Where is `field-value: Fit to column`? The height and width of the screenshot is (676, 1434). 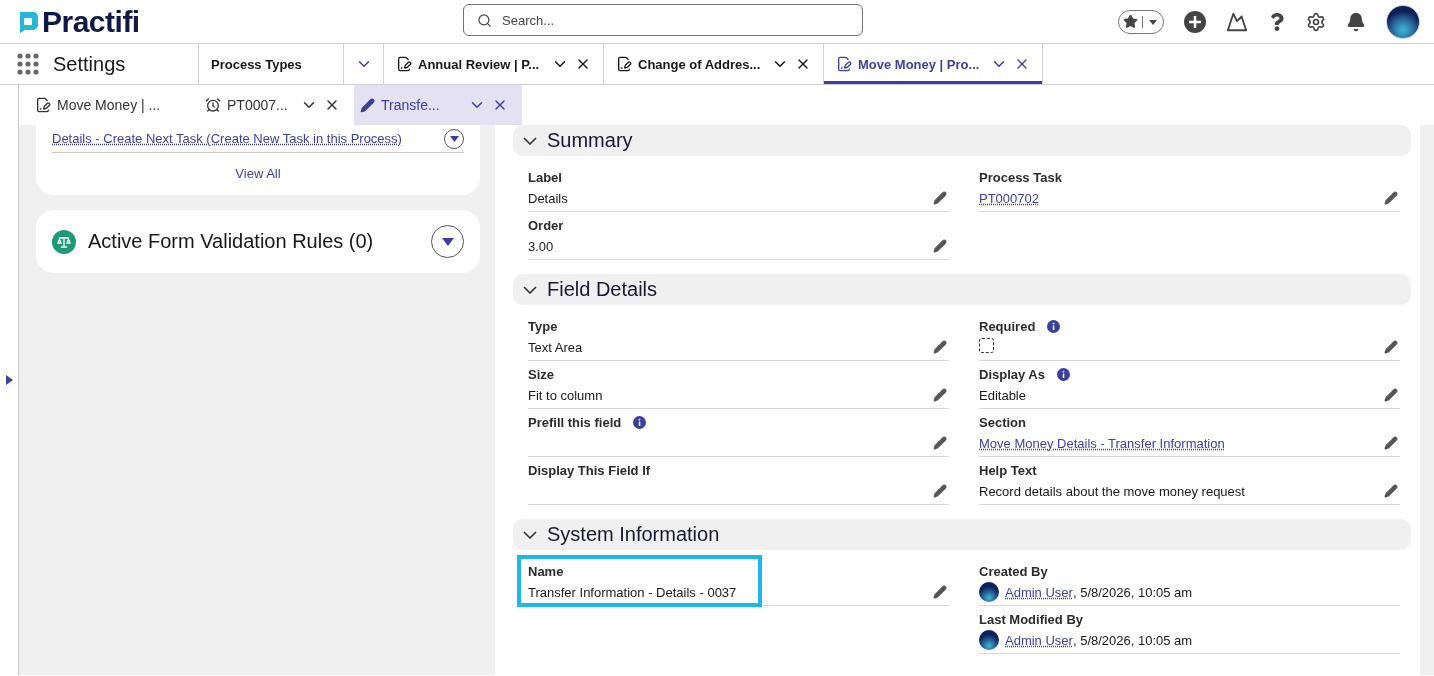 field-value: Fit to column is located at coordinates (566, 395).